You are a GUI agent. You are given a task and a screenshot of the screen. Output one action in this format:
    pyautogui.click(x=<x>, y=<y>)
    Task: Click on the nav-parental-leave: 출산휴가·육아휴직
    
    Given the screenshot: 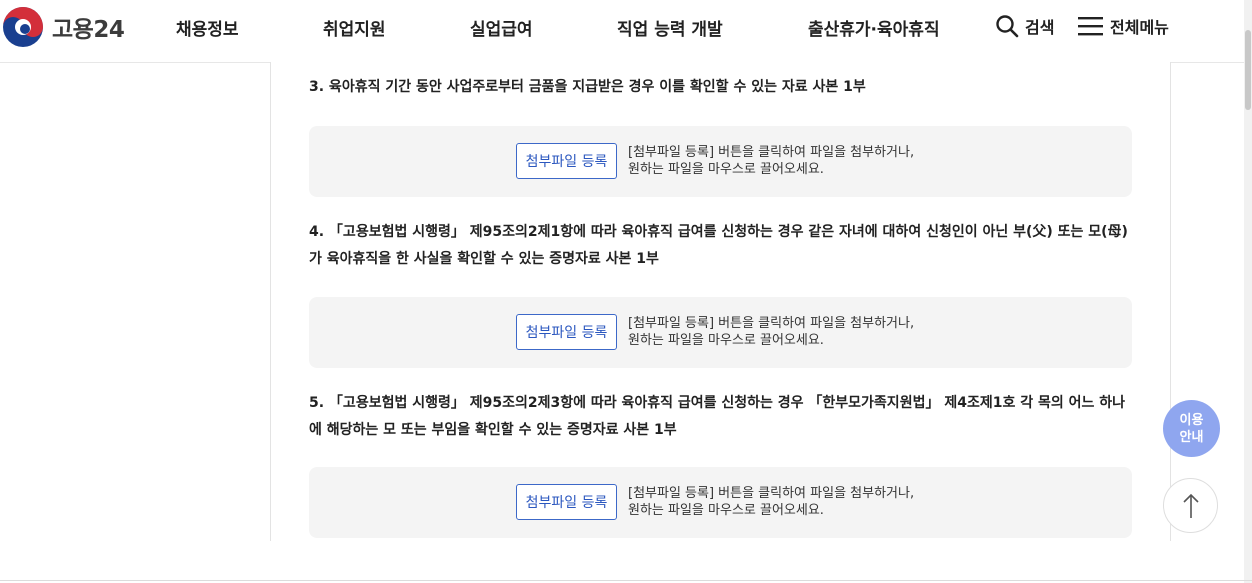 What is the action you would take?
    pyautogui.click(x=874, y=27)
    